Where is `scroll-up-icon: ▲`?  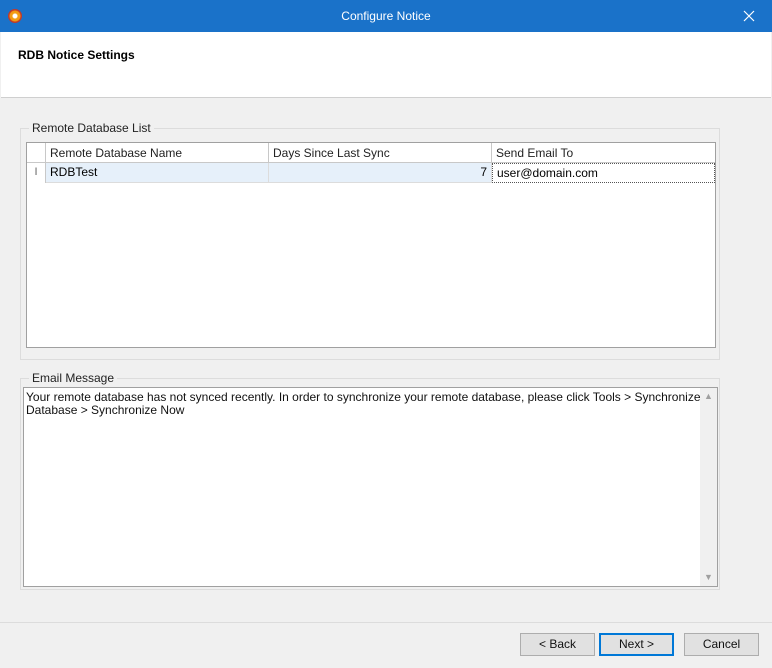
scroll-up-icon: ▲ is located at coordinates (708, 396).